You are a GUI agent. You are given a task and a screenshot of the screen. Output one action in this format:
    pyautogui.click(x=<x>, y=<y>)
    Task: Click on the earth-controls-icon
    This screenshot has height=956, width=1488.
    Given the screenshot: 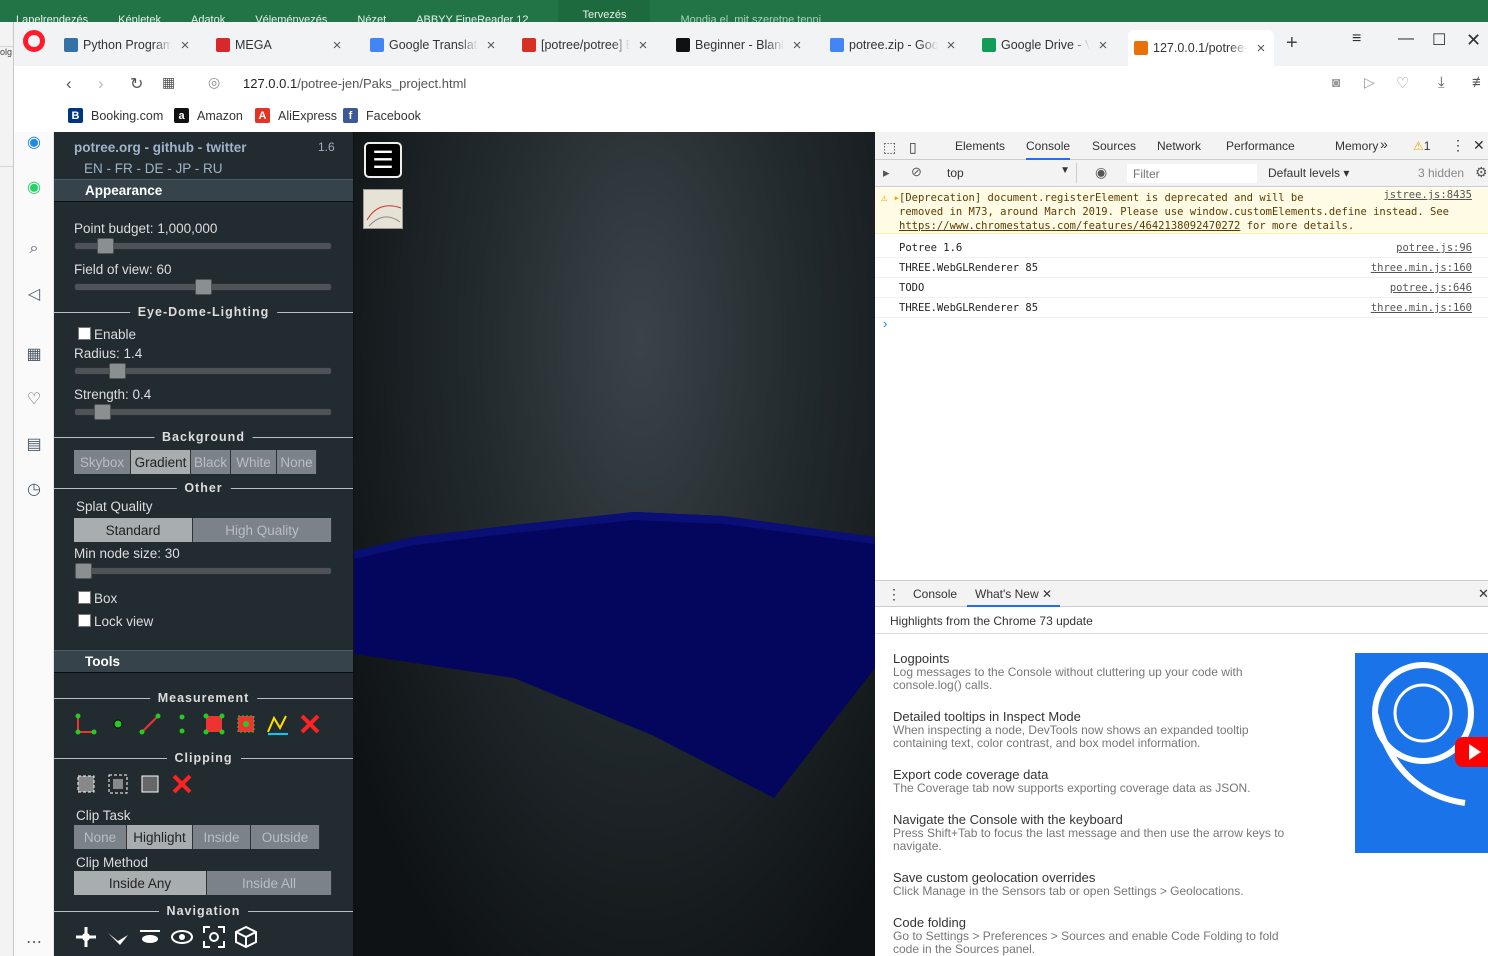 What is the action you would take?
    pyautogui.click(x=86, y=937)
    